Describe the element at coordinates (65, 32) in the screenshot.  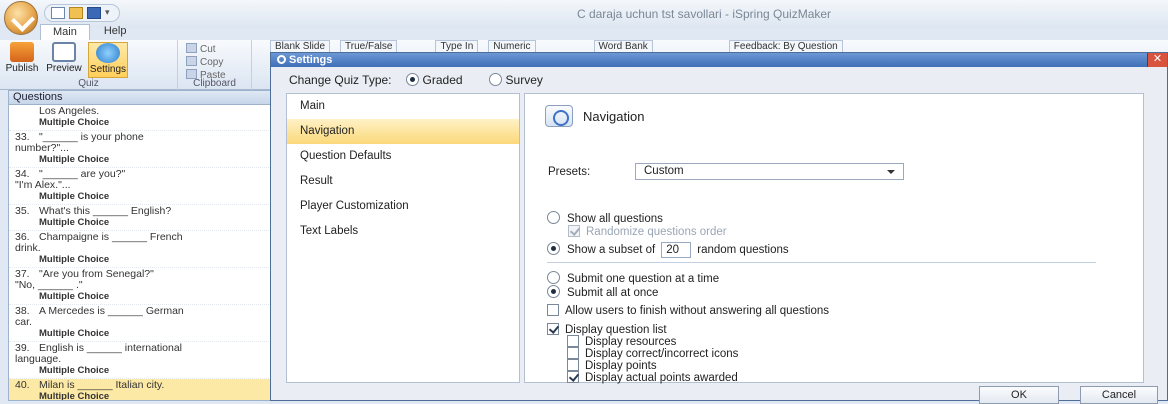
I see `tab-main: Main` at that location.